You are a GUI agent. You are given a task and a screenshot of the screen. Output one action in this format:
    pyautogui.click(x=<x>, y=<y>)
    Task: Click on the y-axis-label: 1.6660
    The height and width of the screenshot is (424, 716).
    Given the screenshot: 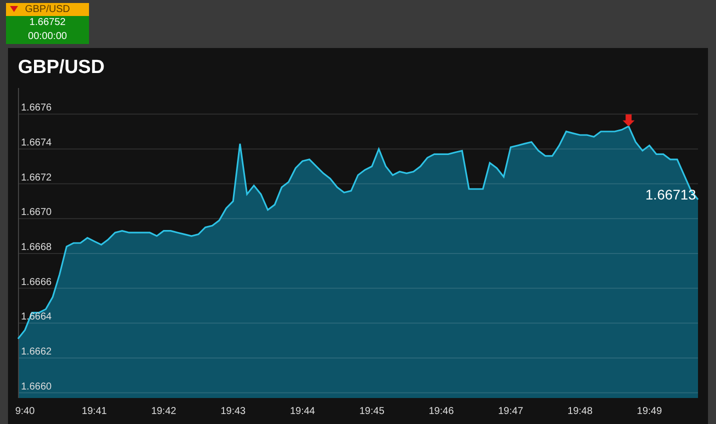 What is the action you would take?
    pyautogui.click(x=36, y=386)
    